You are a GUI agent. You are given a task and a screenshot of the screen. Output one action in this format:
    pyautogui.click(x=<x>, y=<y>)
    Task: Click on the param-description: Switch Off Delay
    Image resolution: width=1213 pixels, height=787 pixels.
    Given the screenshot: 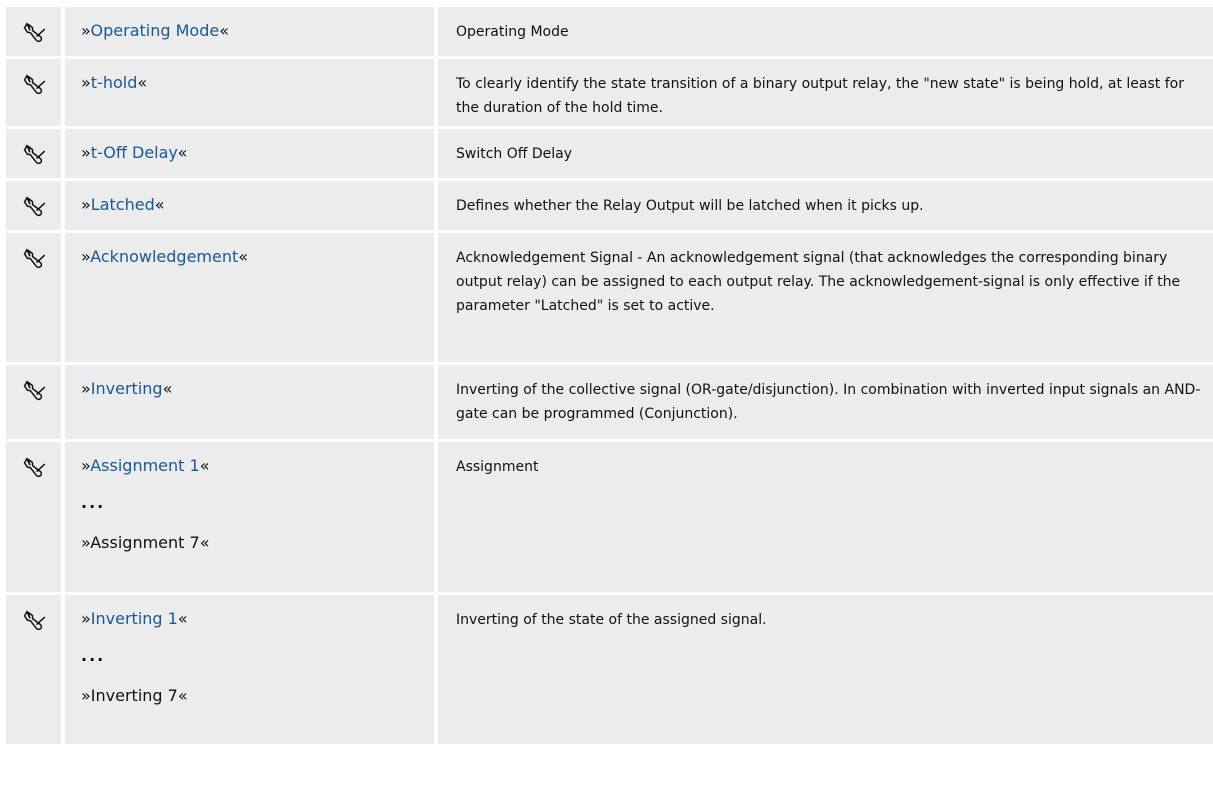 What is the action you would take?
    pyautogui.click(x=514, y=154)
    